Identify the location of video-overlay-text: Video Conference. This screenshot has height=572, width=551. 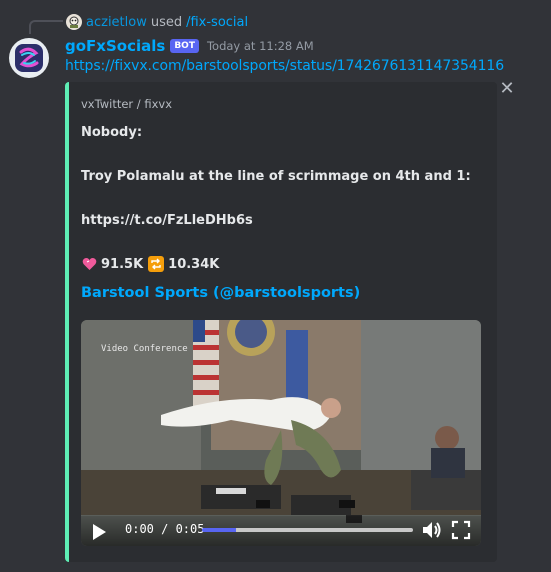
(144, 349).